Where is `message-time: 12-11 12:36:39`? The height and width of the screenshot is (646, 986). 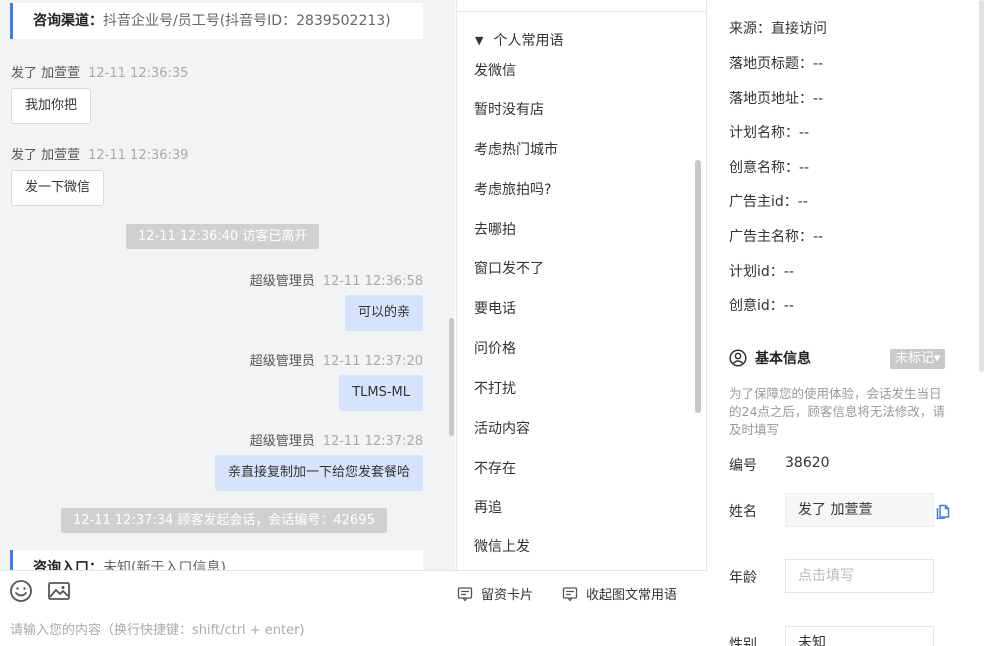 message-time: 12-11 12:36:39 is located at coordinates (138, 155).